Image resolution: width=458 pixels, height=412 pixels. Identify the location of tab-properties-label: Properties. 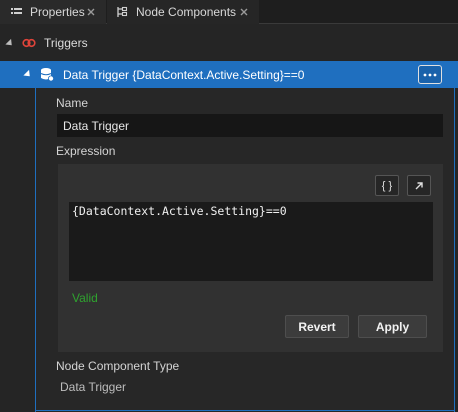
(57, 12).